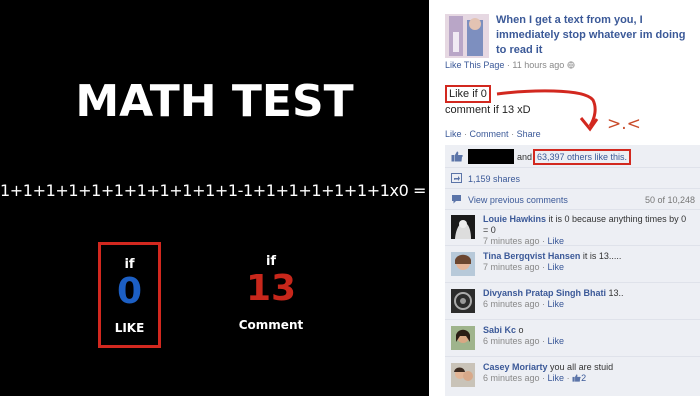 This screenshot has height=396, width=700. I want to click on share-action: Share, so click(529, 134).